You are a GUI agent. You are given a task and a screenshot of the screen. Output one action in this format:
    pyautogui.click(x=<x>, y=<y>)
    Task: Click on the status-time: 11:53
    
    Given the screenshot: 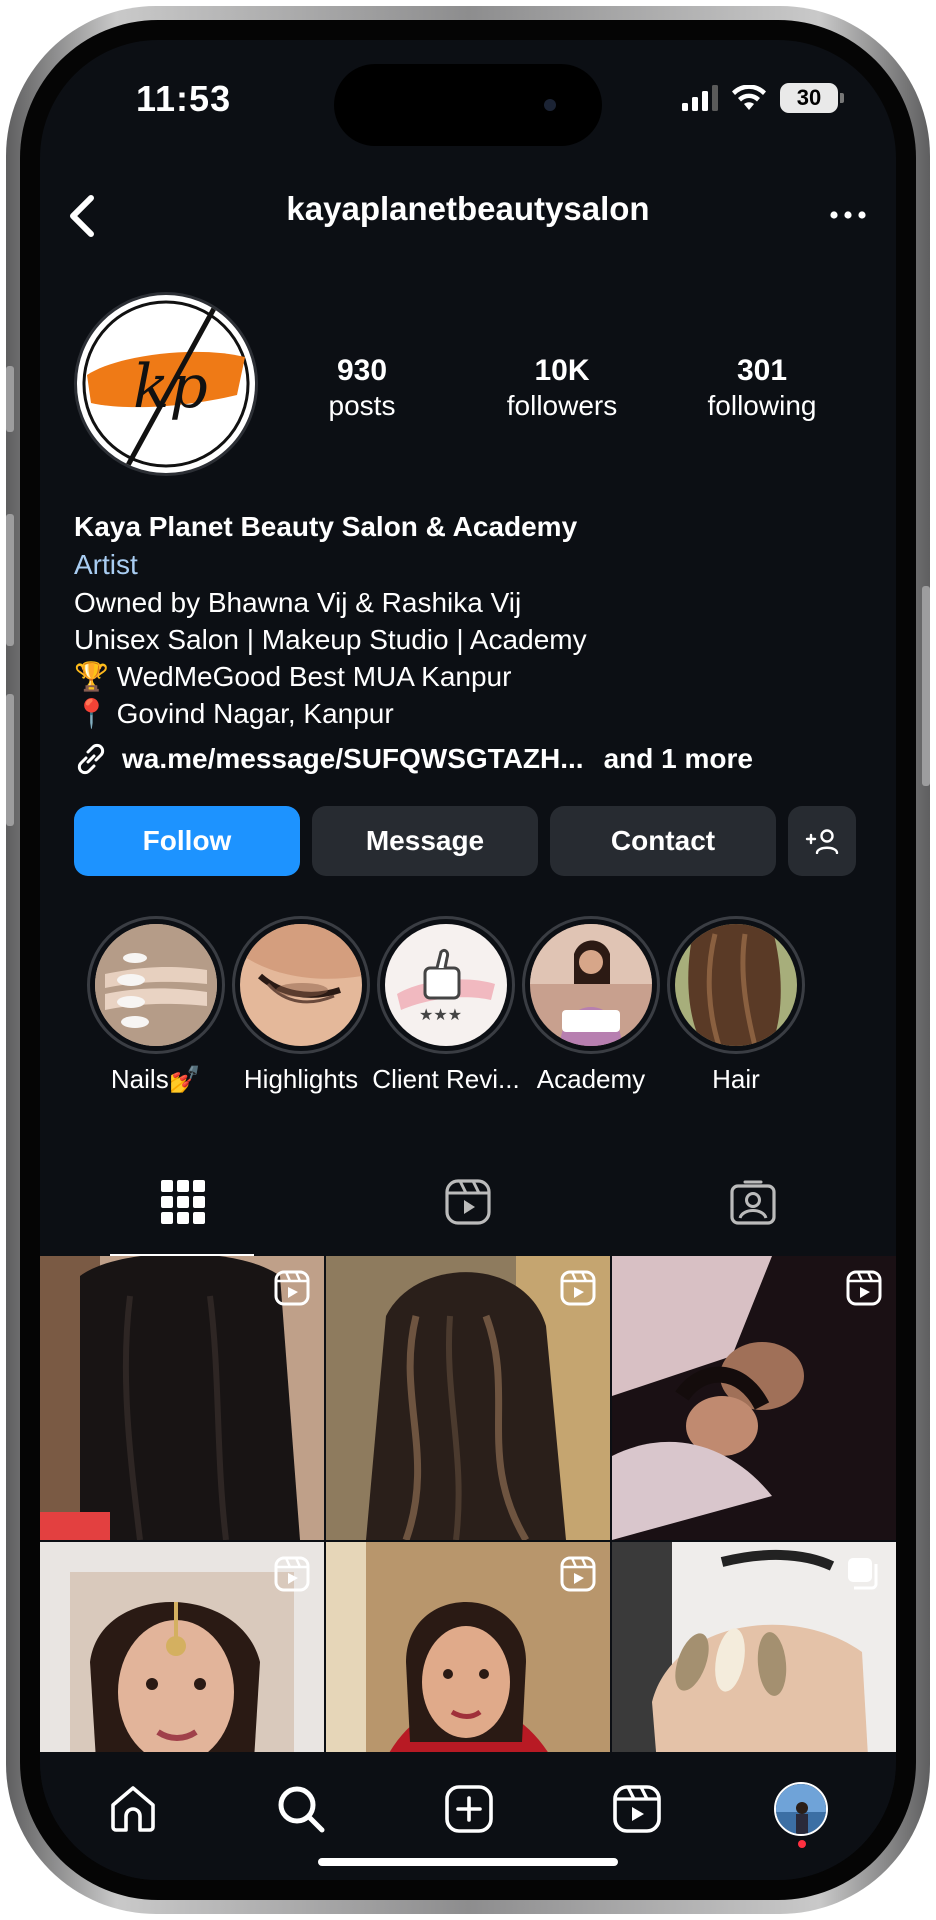 What is the action you would take?
    pyautogui.click(x=184, y=98)
    